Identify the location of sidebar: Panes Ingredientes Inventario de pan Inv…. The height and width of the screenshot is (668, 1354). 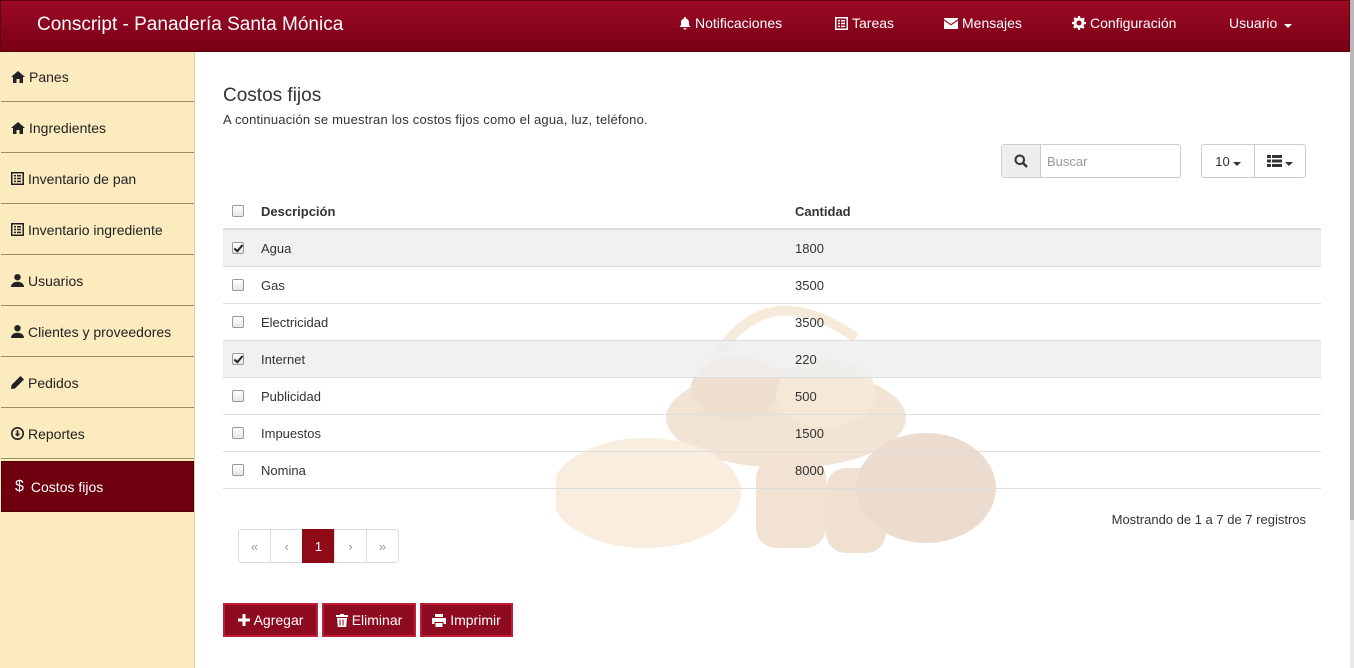
(97, 360).